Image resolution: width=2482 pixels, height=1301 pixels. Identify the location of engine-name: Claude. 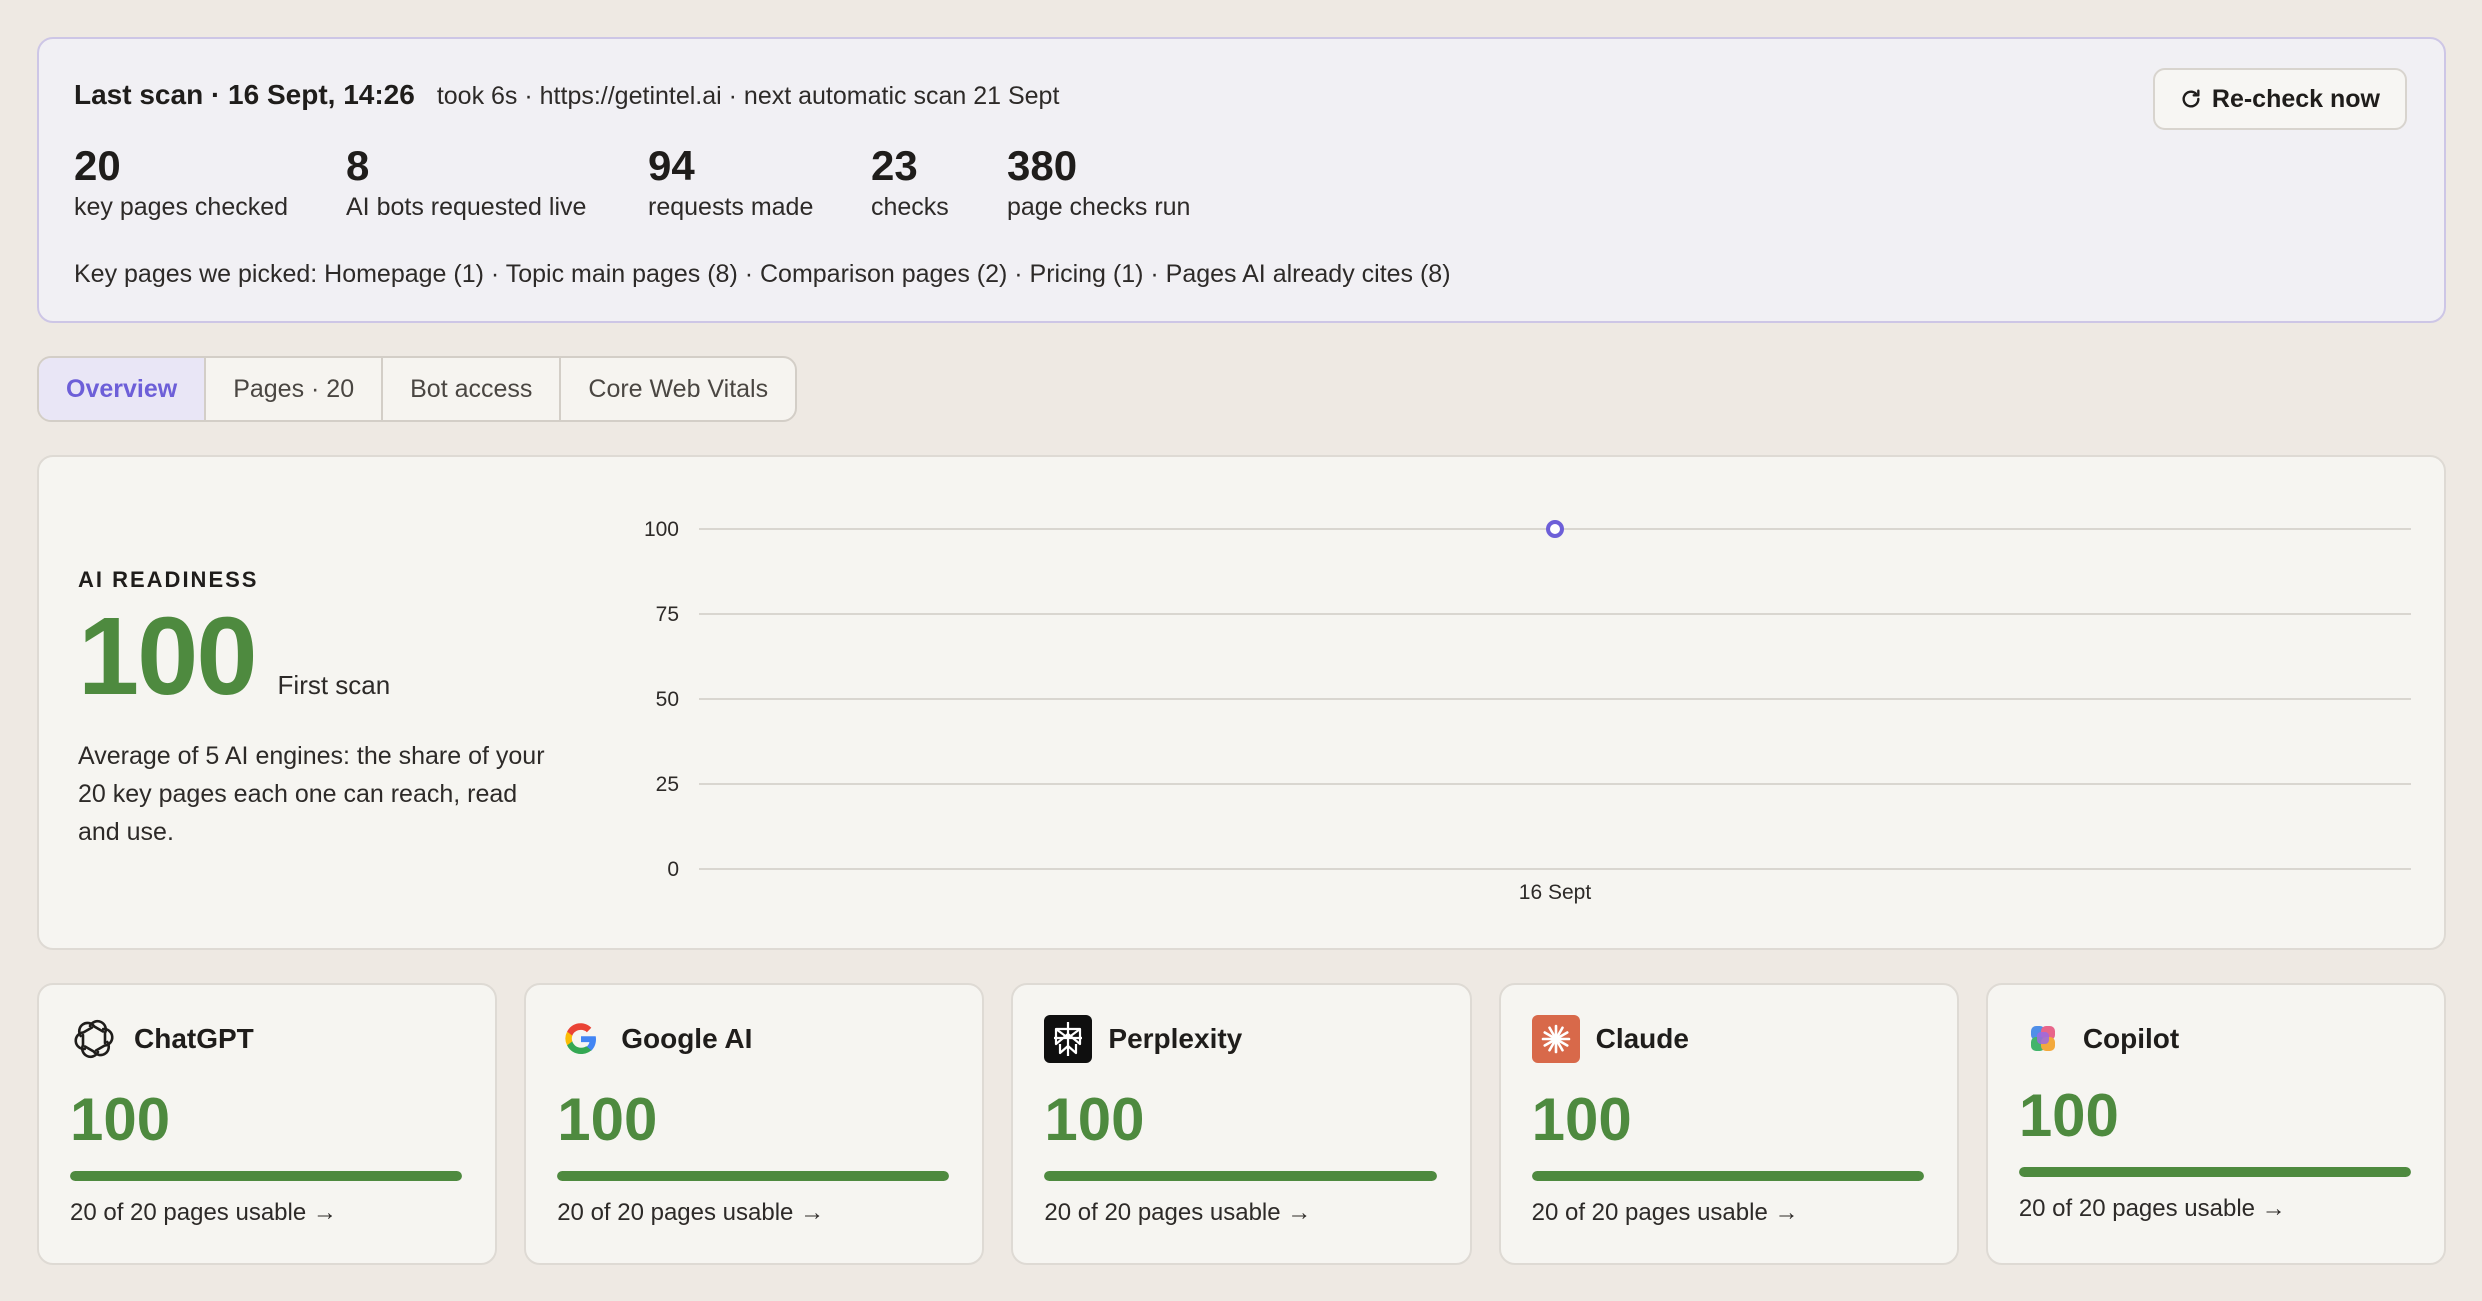
(1642, 1038).